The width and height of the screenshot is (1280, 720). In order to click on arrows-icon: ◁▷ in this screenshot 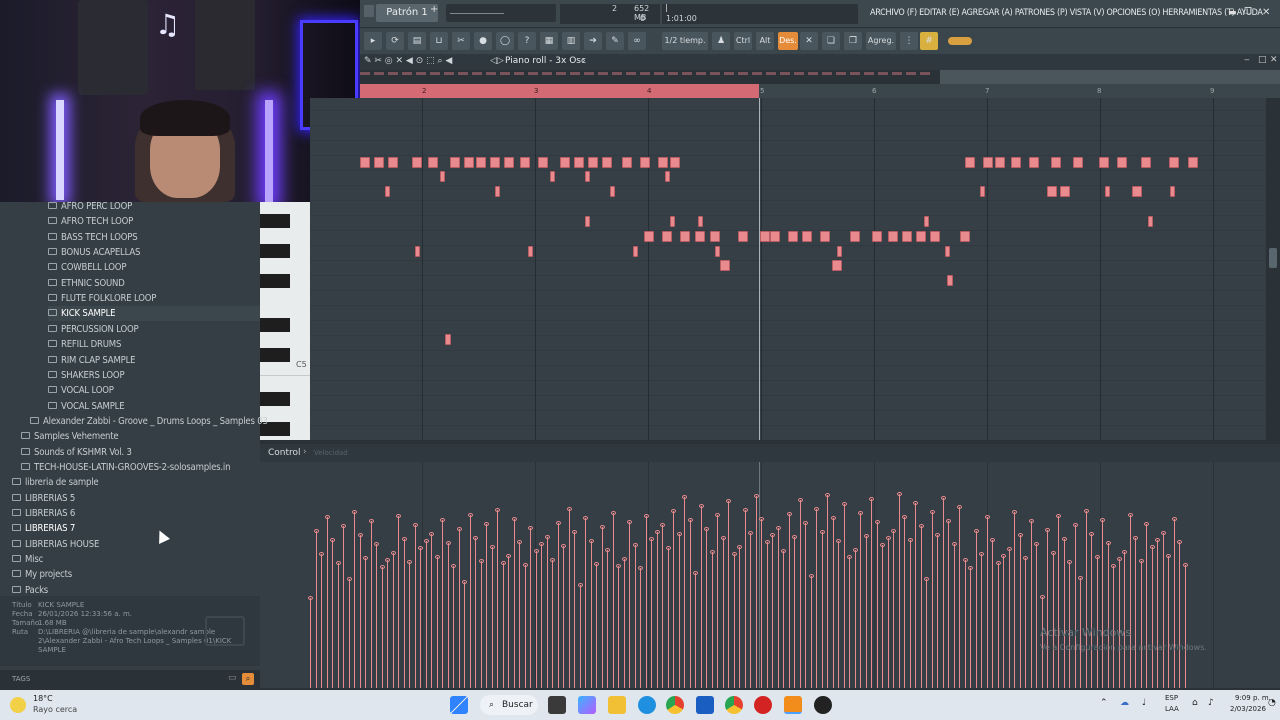, I will do `click(497, 61)`.